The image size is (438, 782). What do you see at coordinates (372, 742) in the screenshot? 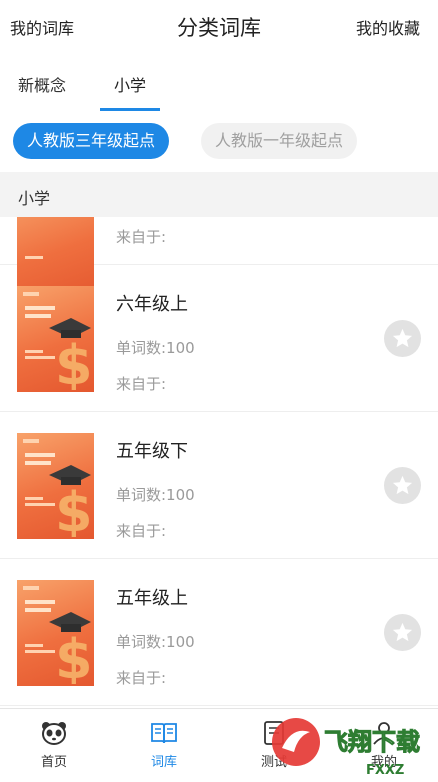
I see `watermark-text: 飞翔下载` at bounding box center [372, 742].